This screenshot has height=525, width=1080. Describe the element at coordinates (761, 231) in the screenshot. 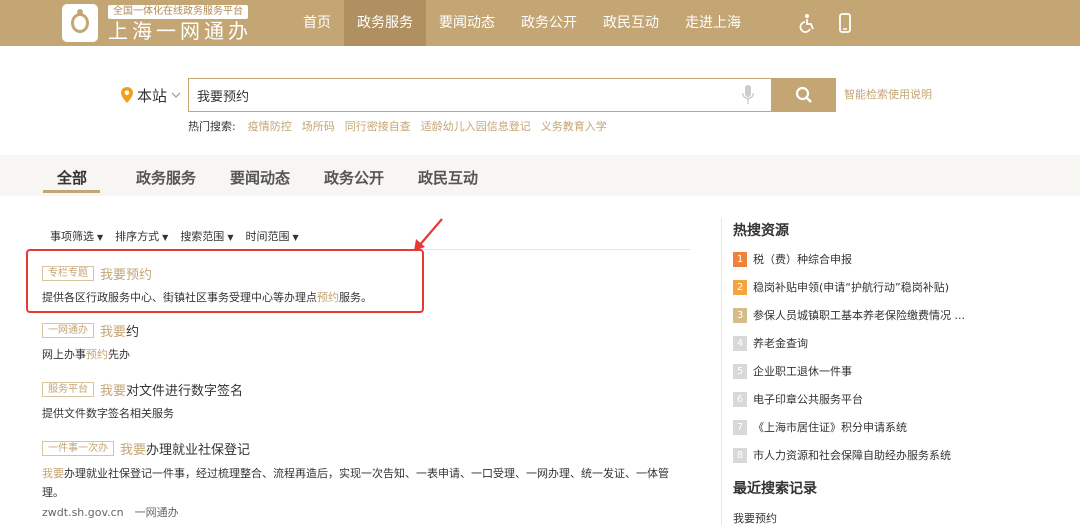

I see `hot-resources-title: 热搜资源` at that location.